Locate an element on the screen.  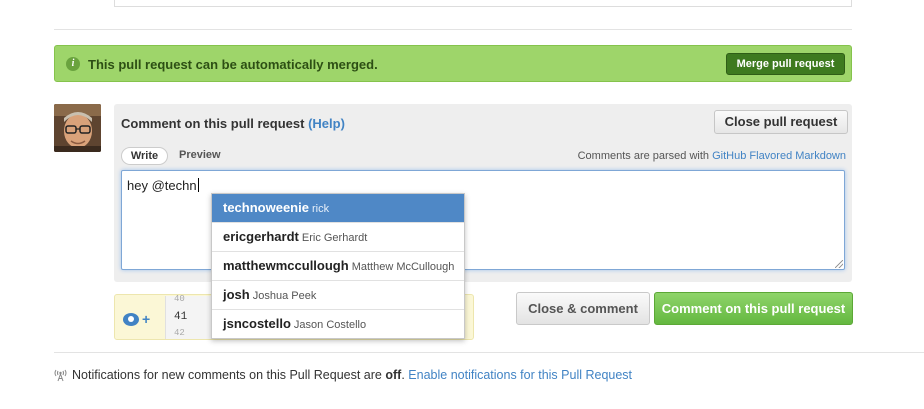
typed-text: hey @techn is located at coordinates (162, 185).